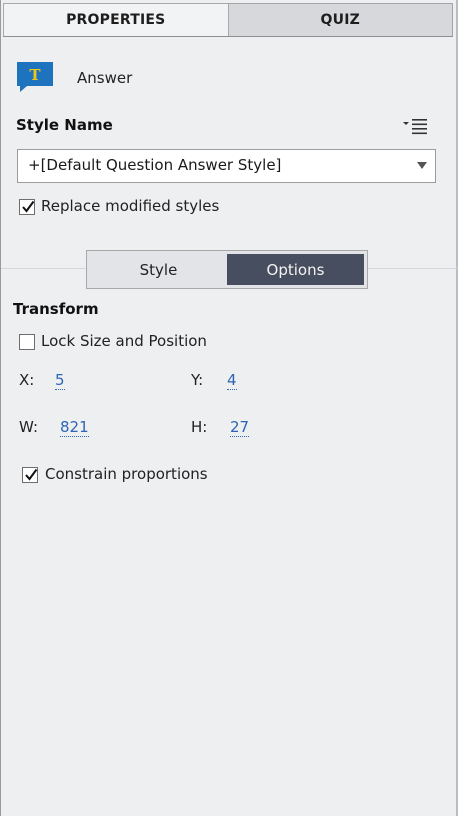 This screenshot has height=816, width=458. I want to click on style-name-value: +[Default Question Answer Style], so click(155, 165).